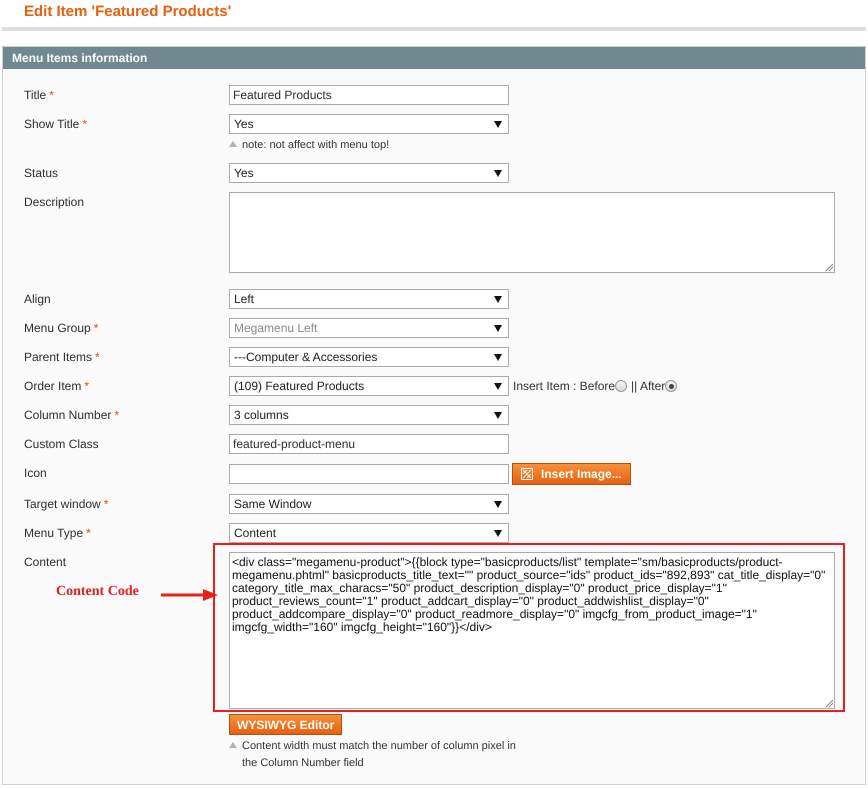  What do you see at coordinates (369, 299) in the screenshot?
I see `dropdown: Left` at bounding box center [369, 299].